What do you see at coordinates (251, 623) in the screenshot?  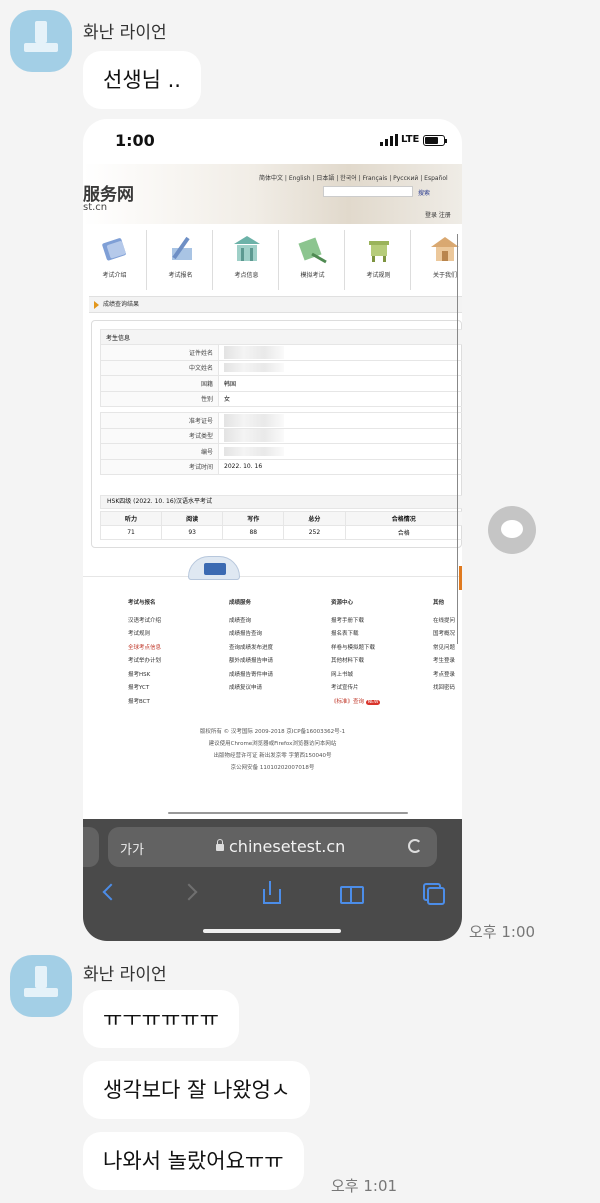 I see `footer-link: 成绩查询` at bounding box center [251, 623].